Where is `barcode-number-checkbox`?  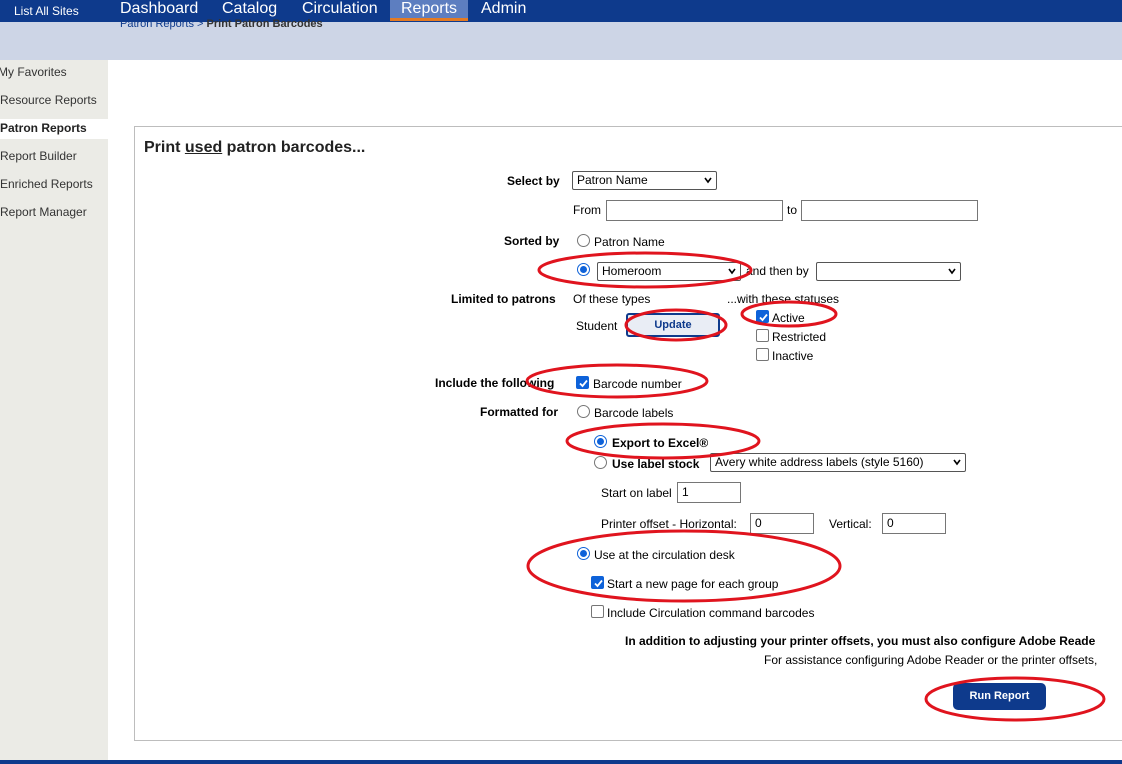 barcode-number-checkbox is located at coordinates (582, 382).